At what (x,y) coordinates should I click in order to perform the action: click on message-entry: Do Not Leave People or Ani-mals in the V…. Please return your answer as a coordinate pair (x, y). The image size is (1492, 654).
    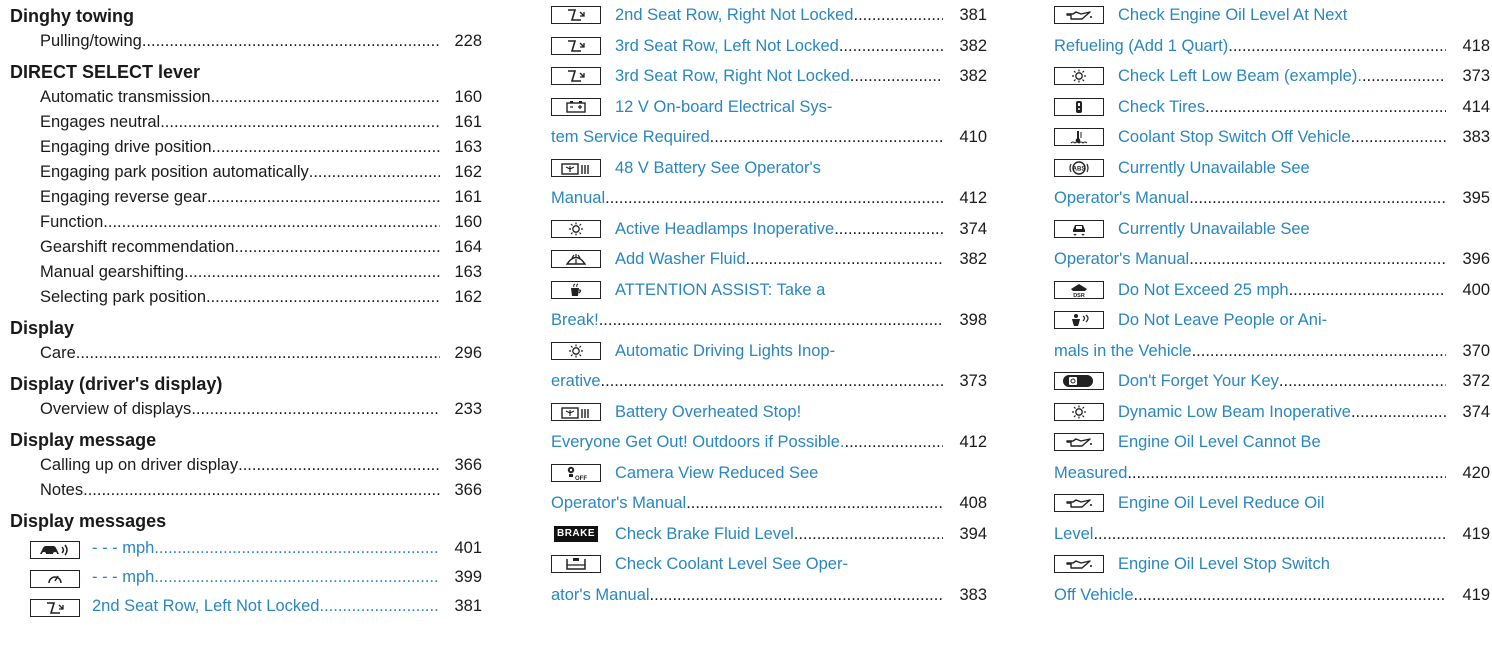
    Looking at the image, I should click on (1272, 335).